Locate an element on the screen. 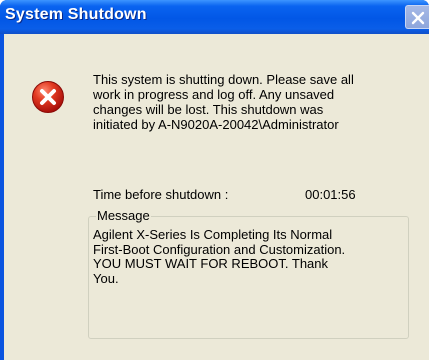  window-title: System Shutdown is located at coordinates (76, 14).